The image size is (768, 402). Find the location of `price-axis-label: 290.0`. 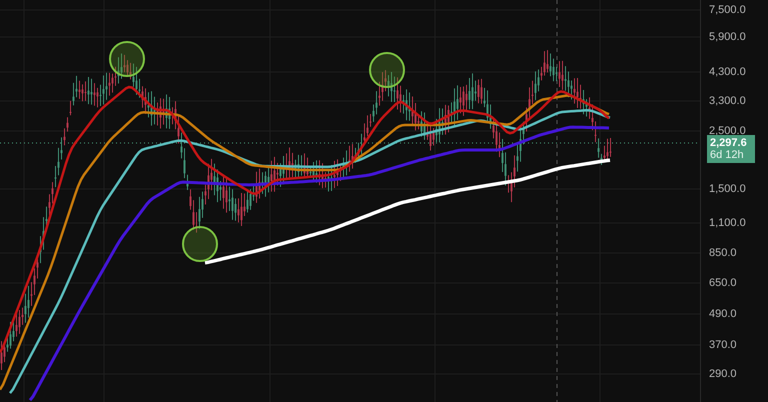

price-axis-label: 290.0 is located at coordinates (723, 374).